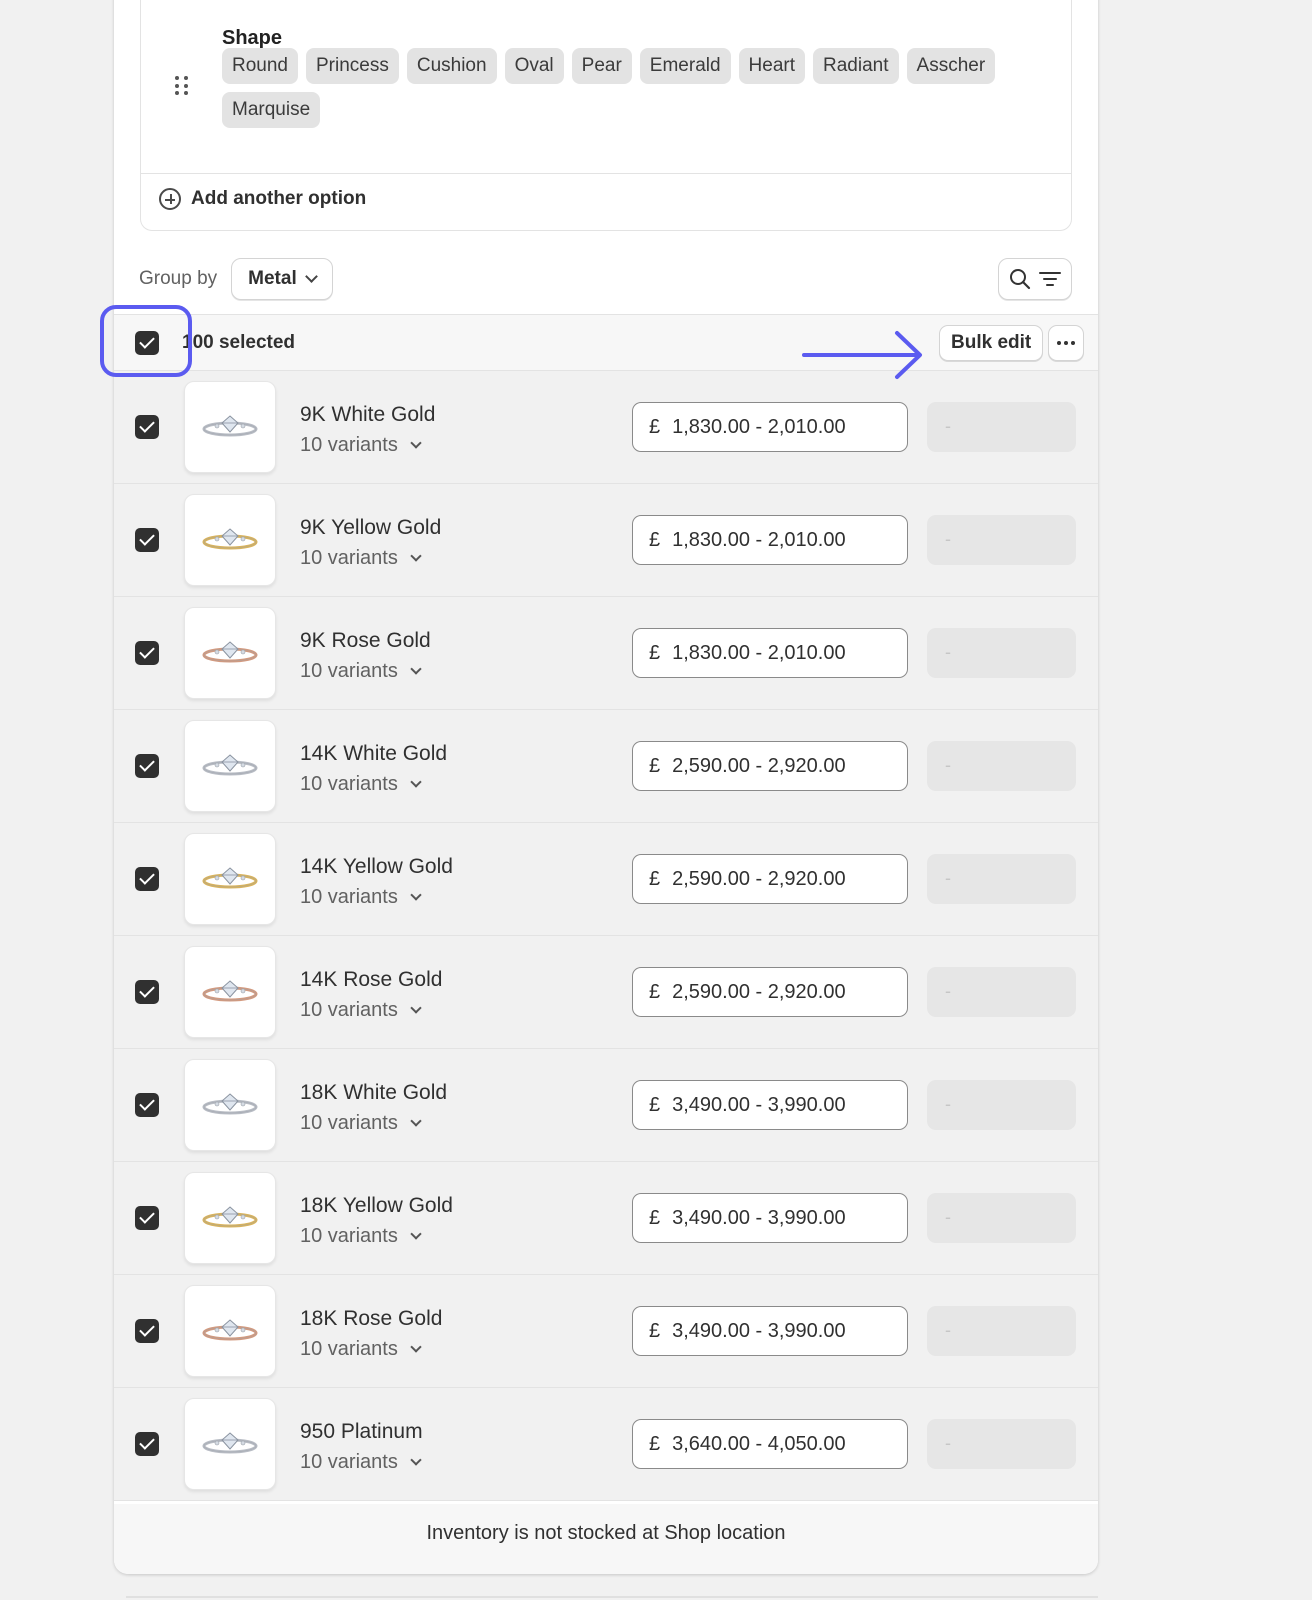  Describe the element at coordinates (1035, 279) in the screenshot. I see `search-filter-button` at that location.